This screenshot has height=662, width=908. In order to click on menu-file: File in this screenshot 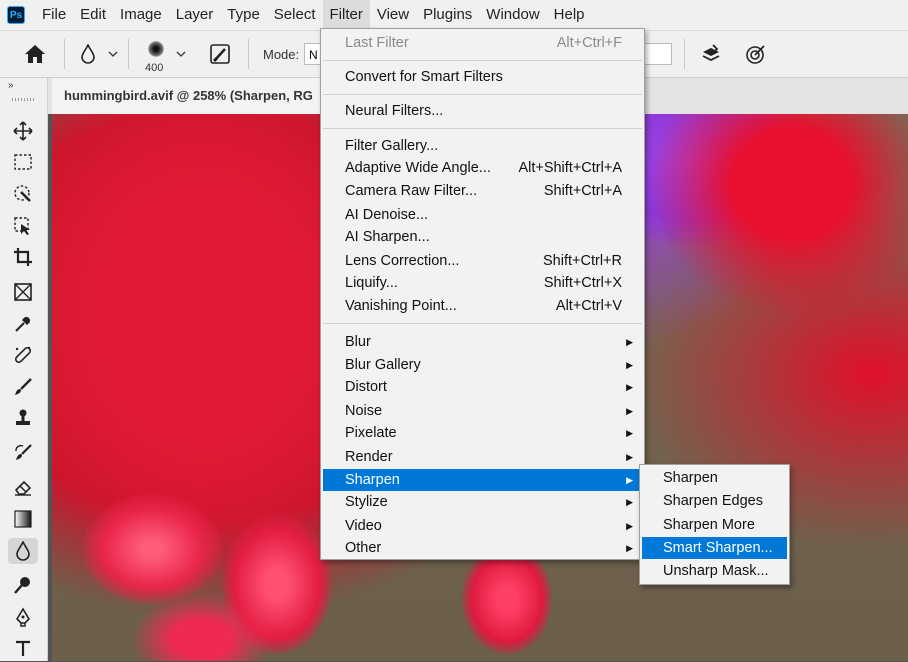, I will do `click(54, 15)`.